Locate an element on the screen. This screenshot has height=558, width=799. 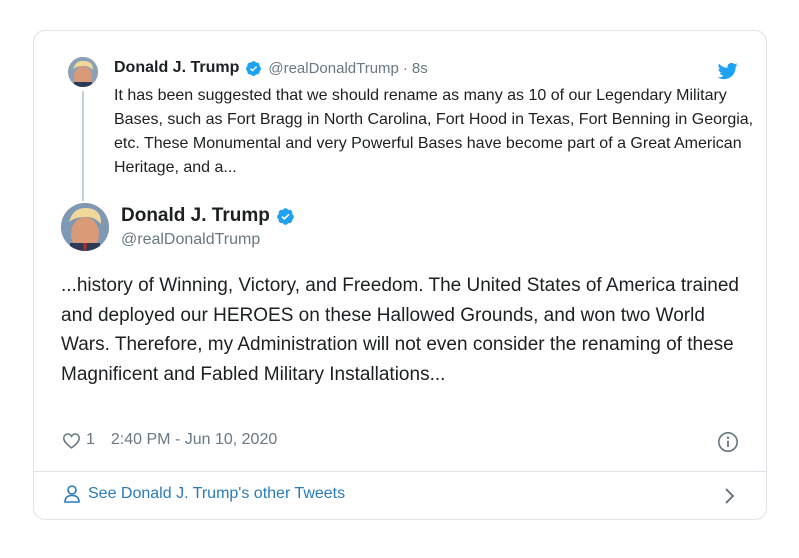
like-count: 1 is located at coordinates (90, 440).